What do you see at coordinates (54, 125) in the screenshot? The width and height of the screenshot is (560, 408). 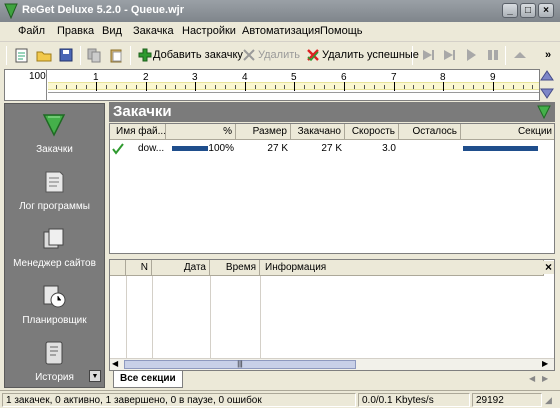 I see `downloads-icon` at bounding box center [54, 125].